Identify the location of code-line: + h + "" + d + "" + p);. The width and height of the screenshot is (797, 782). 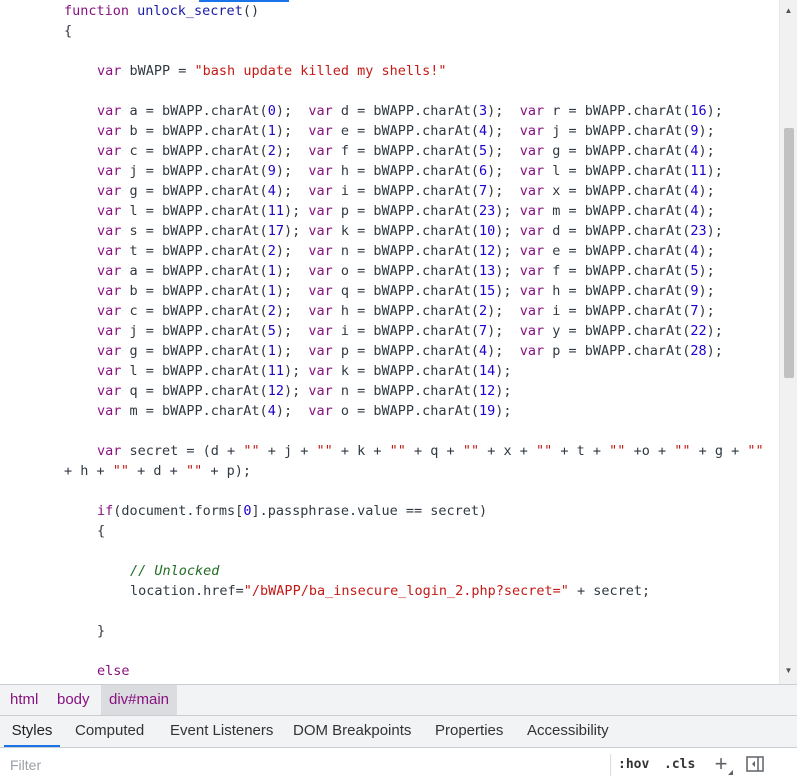
(157, 471).